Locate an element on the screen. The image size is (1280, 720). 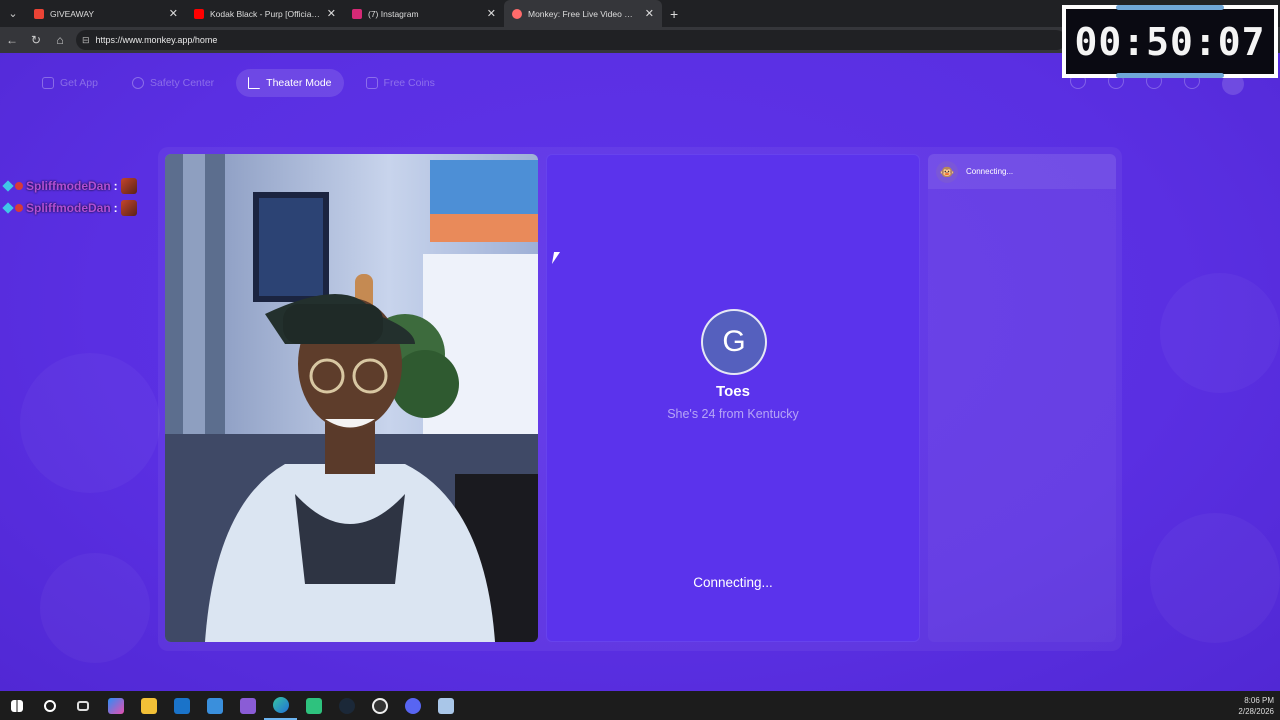
store-icon is located at coordinates (214, 705).